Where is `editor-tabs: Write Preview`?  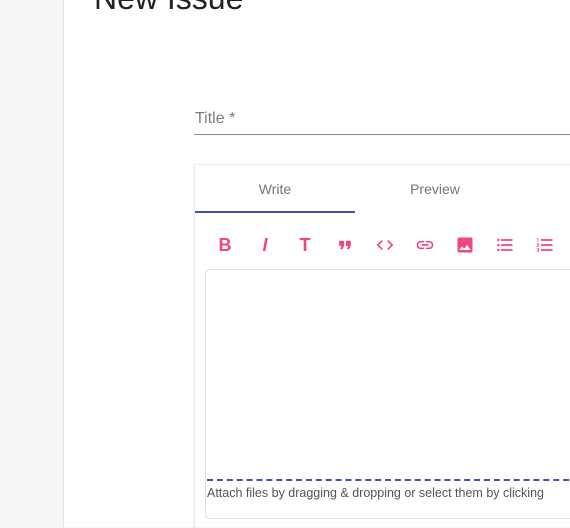
editor-tabs: Write Preview is located at coordinates (382, 189).